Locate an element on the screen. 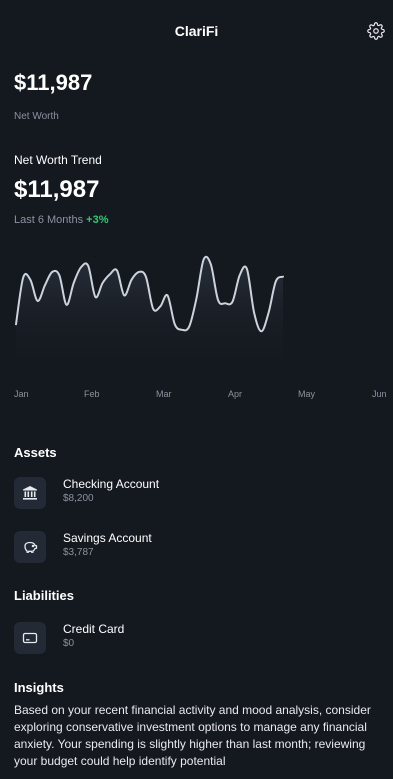 This screenshot has height=779, width=393. net-worth-trend-chart is located at coordinates (149, 317).